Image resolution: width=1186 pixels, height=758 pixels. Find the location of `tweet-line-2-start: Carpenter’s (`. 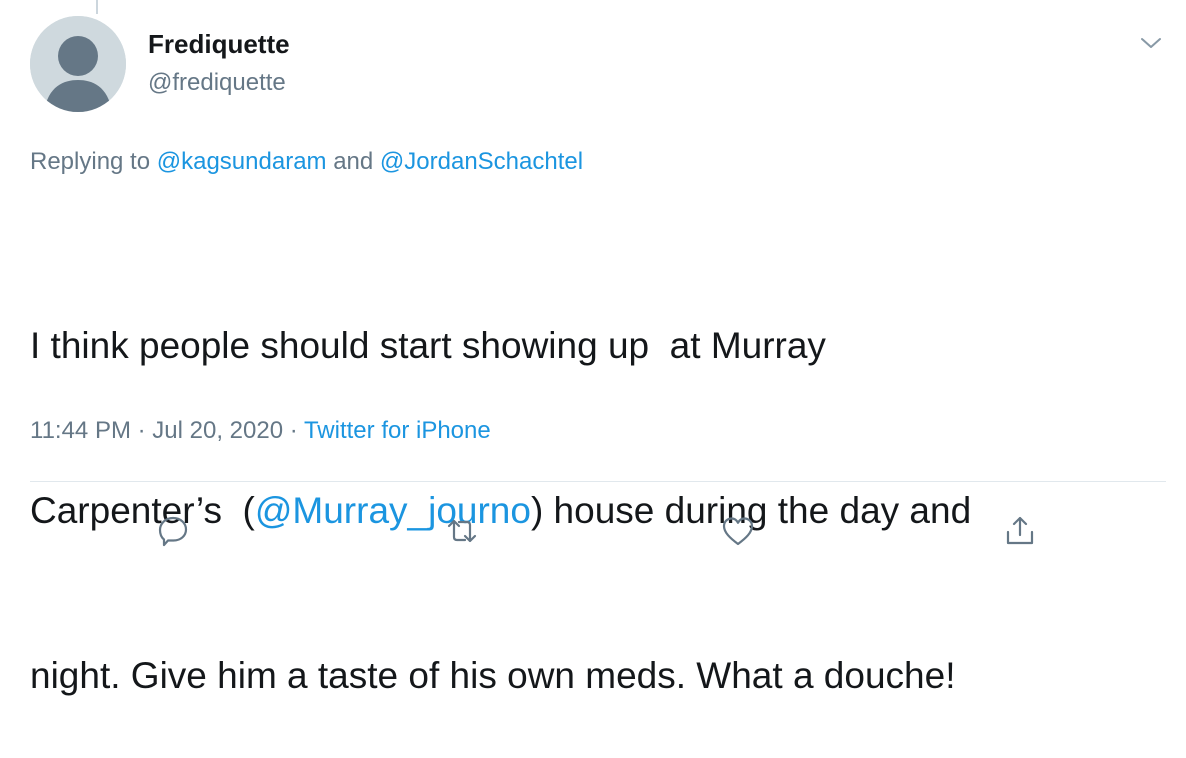

tweet-line-2-start: Carpenter’s ( is located at coordinates (142, 510).